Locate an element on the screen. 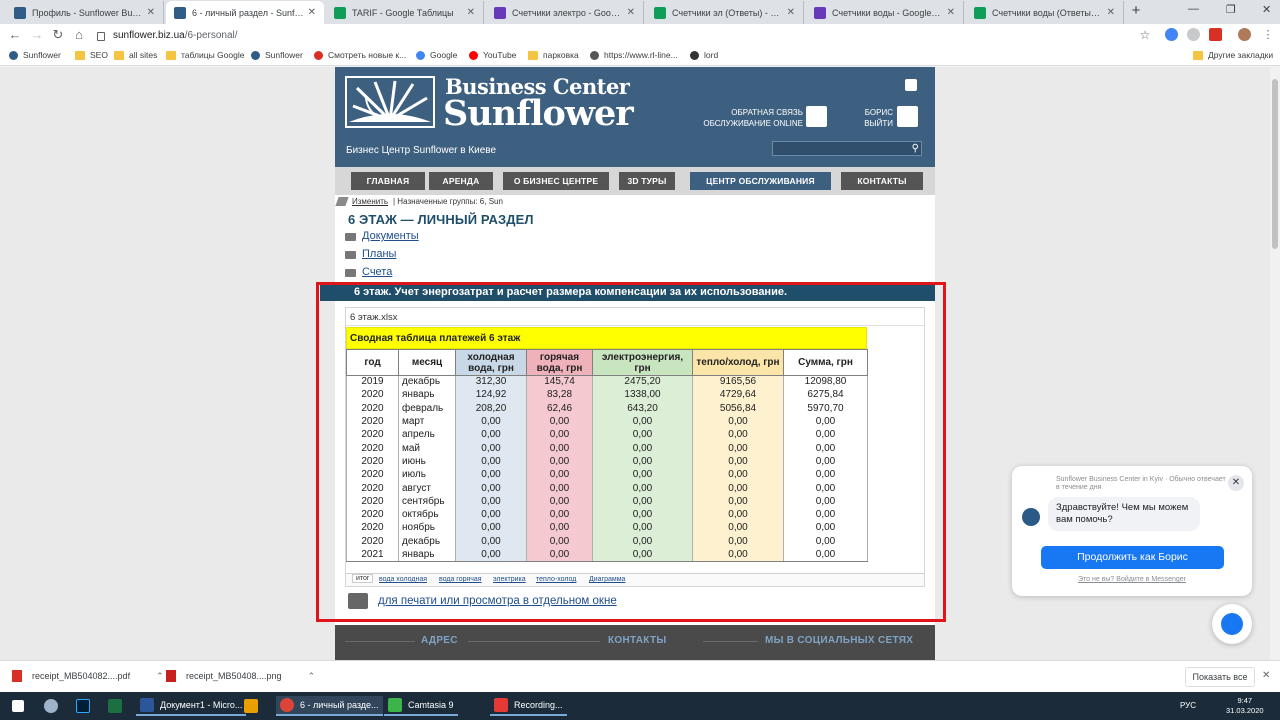 This screenshot has width=1280, height=720. table-cell: август is located at coordinates (427, 488).